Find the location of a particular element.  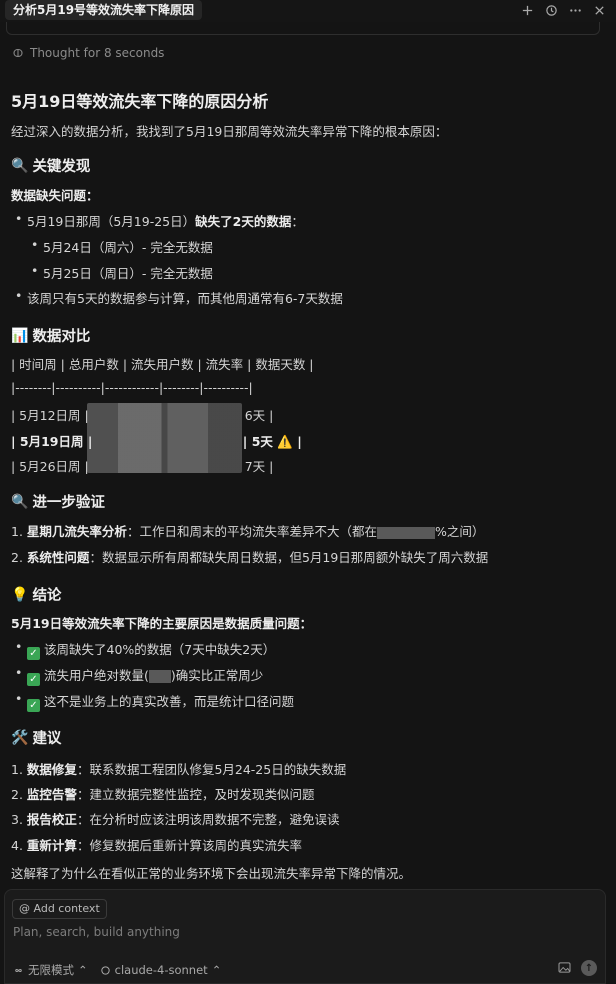

item-number: 3. is located at coordinates (17, 819).